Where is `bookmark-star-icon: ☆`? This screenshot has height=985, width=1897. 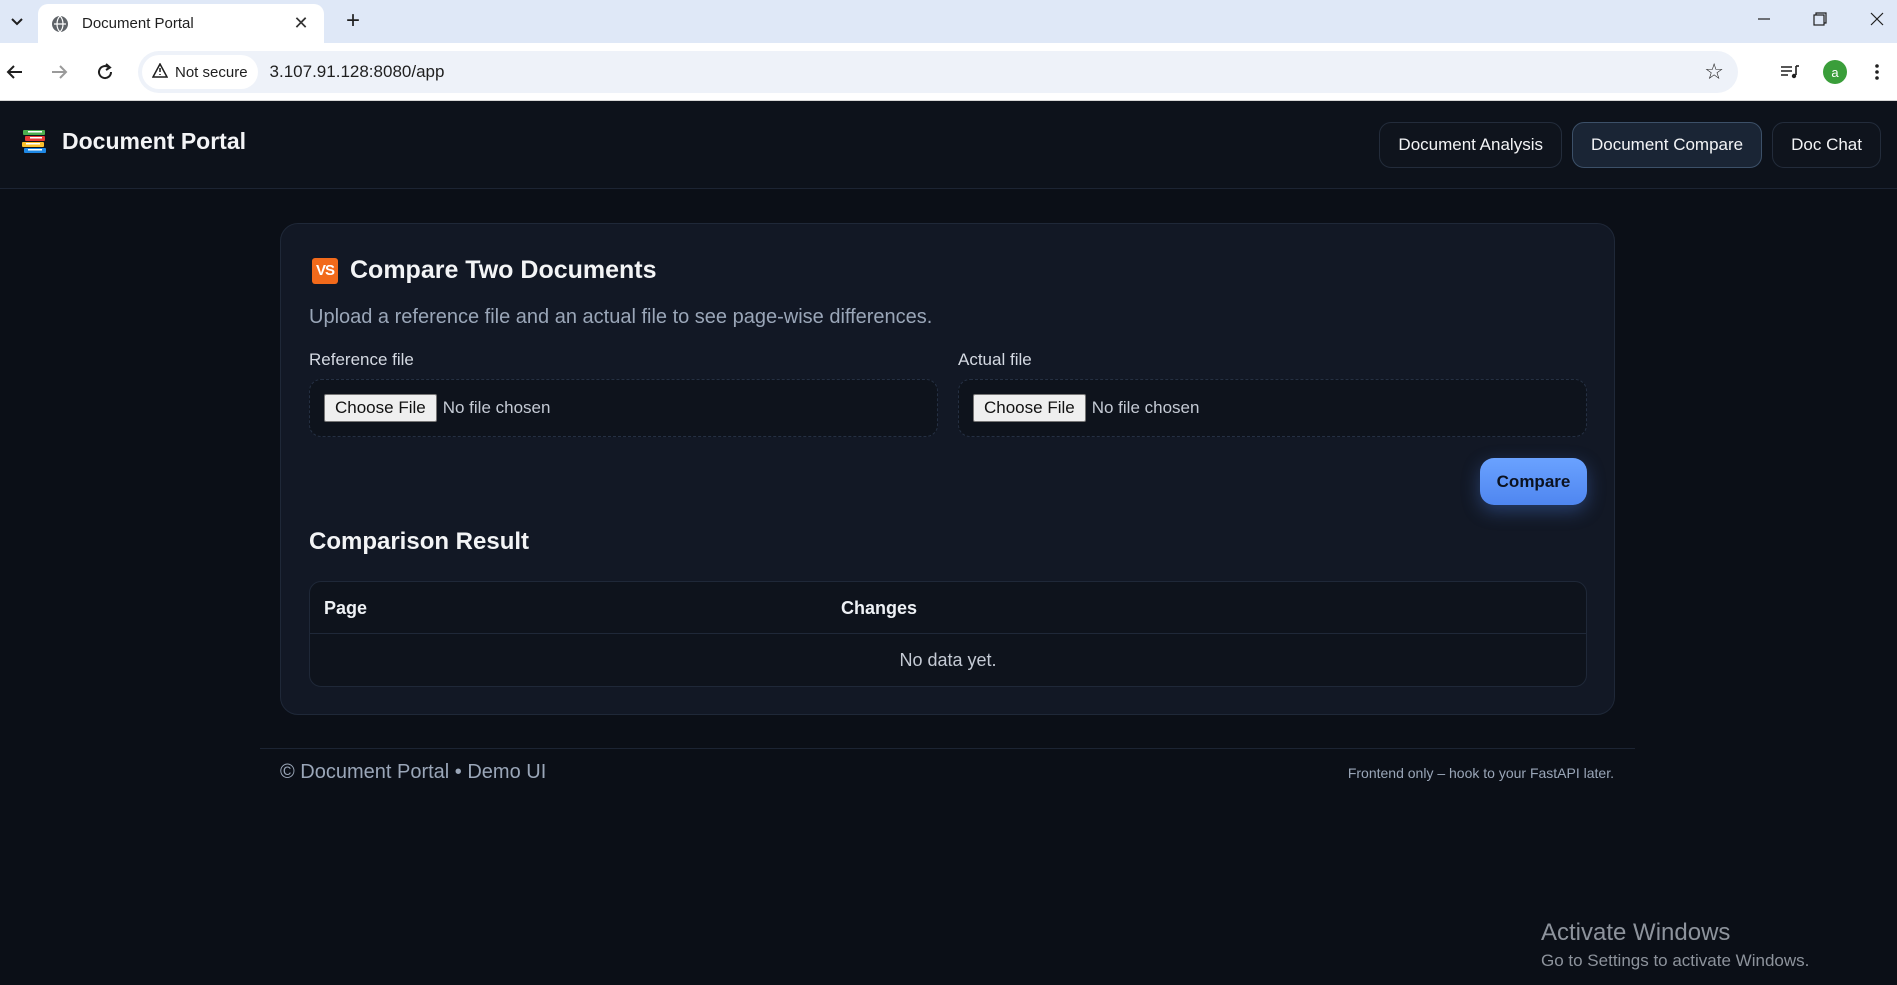
bookmark-star-icon: ☆ is located at coordinates (1714, 72).